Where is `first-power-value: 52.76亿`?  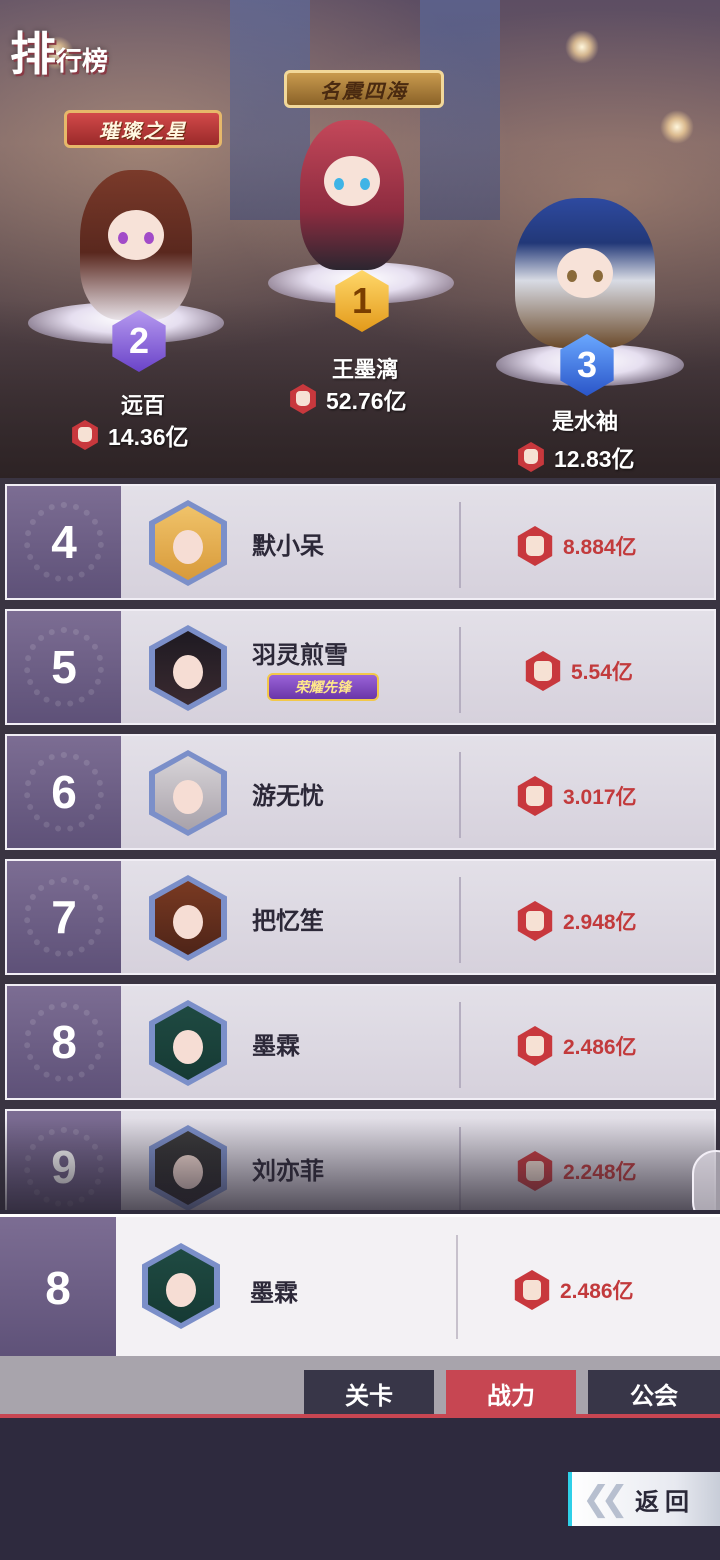
first-power-value: 52.76亿 is located at coordinates (366, 401).